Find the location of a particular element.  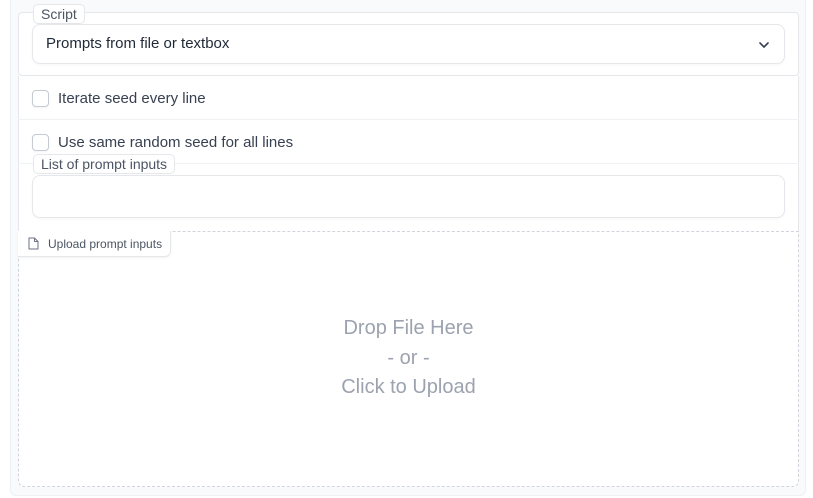

drop-or-text: - or - is located at coordinates (408, 357).